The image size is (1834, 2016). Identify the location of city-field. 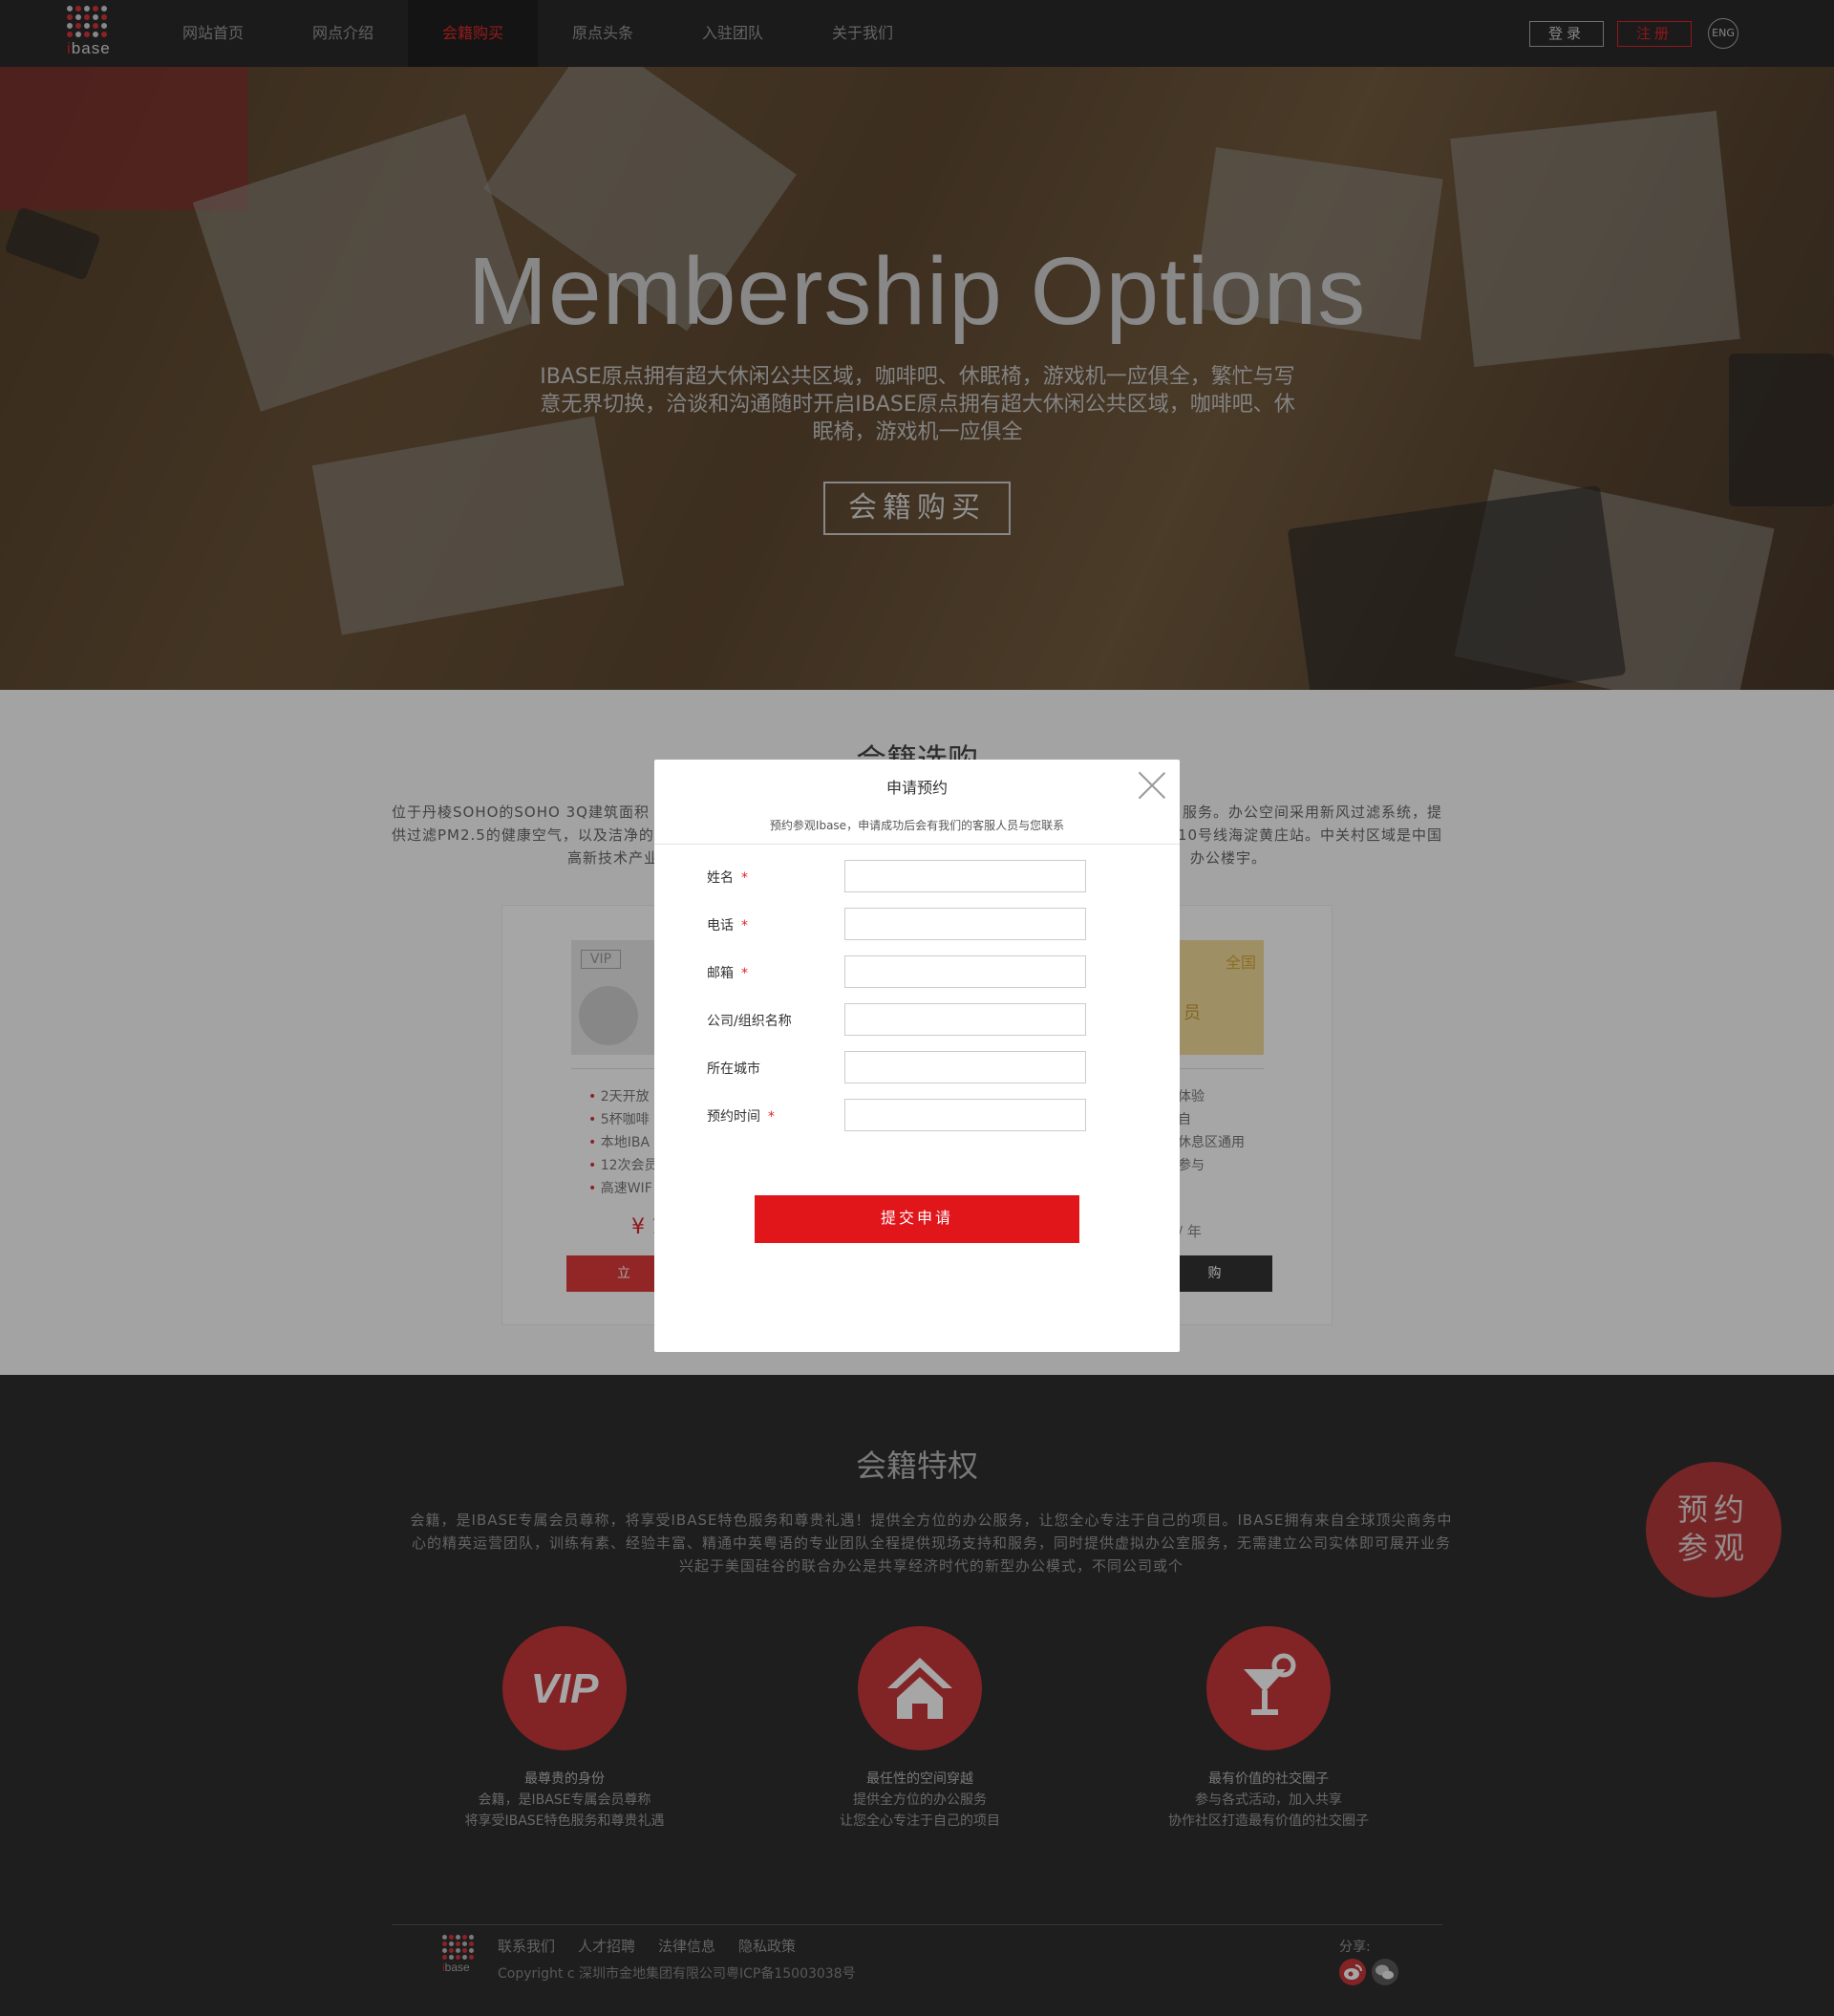
(965, 1067).